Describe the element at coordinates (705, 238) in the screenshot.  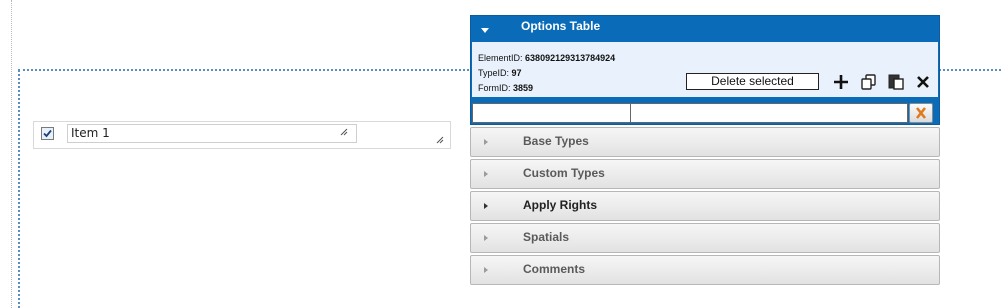
I see `accordion-spatials: Spatials` at that location.